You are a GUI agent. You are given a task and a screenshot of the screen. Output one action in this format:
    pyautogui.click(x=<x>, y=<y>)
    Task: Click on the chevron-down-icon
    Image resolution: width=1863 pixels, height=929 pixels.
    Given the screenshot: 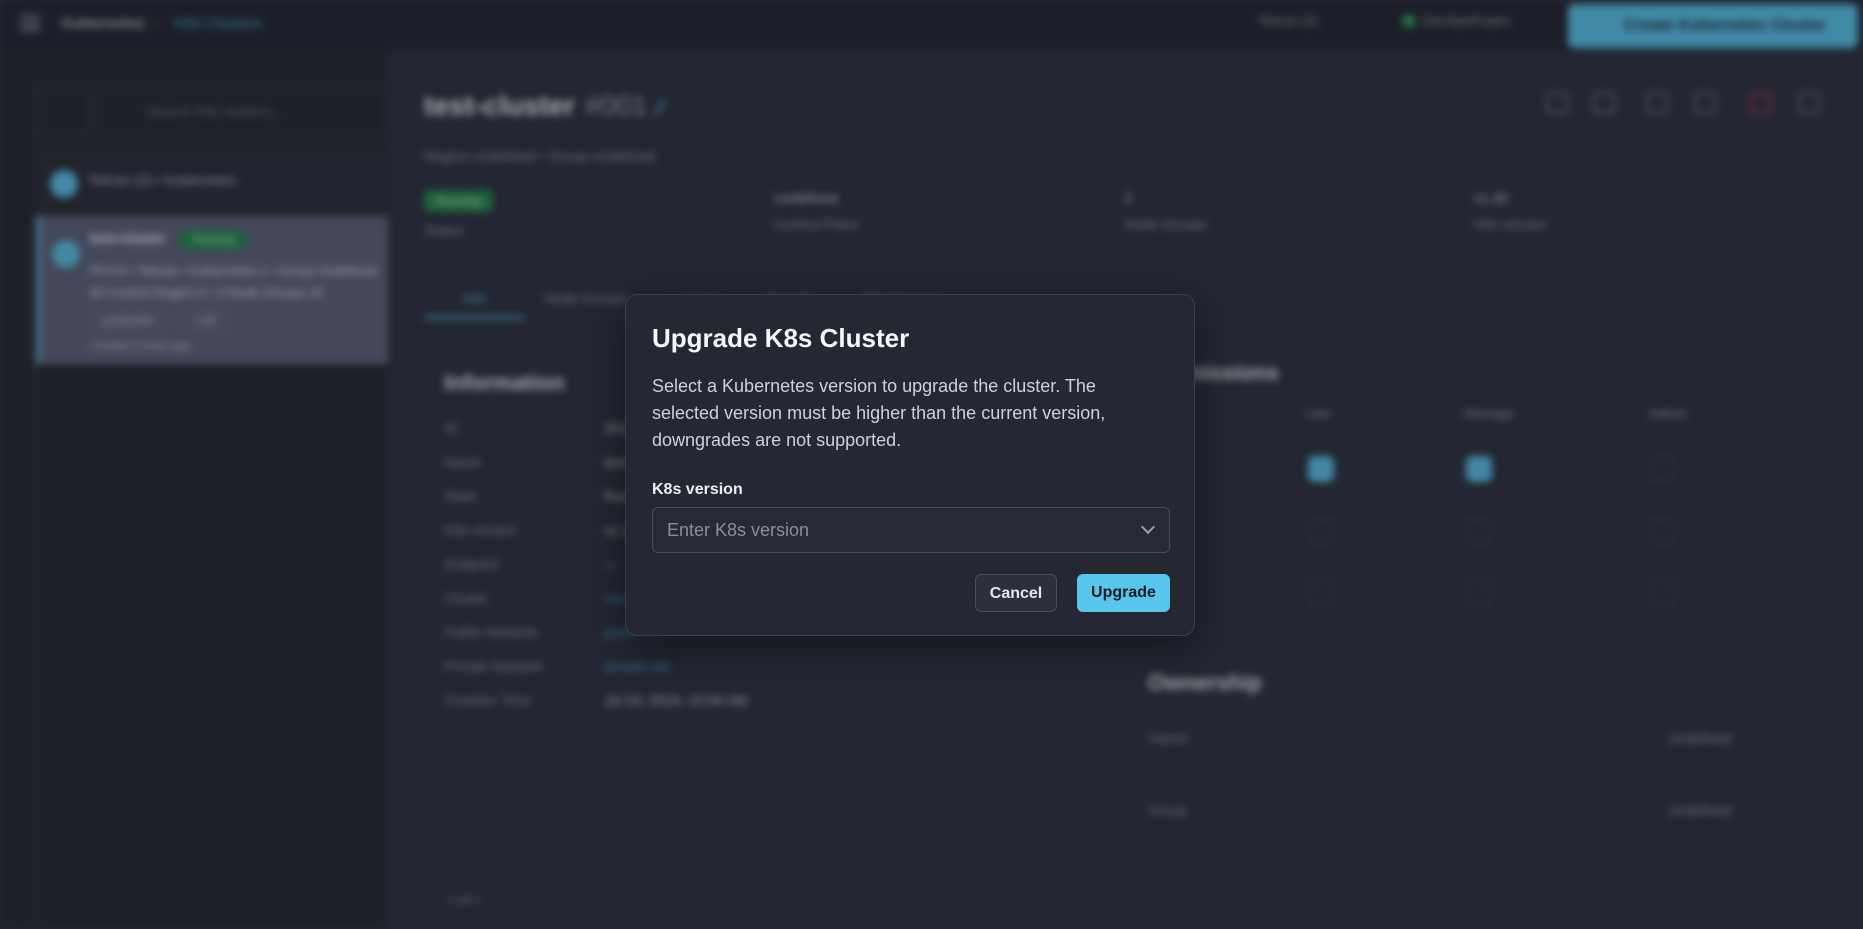 What is the action you would take?
    pyautogui.click(x=1148, y=527)
    